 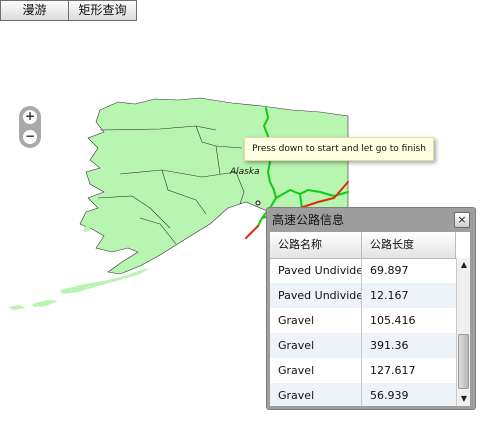 What do you see at coordinates (258, 203) in the screenshot?
I see `city-marker` at bounding box center [258, 203].